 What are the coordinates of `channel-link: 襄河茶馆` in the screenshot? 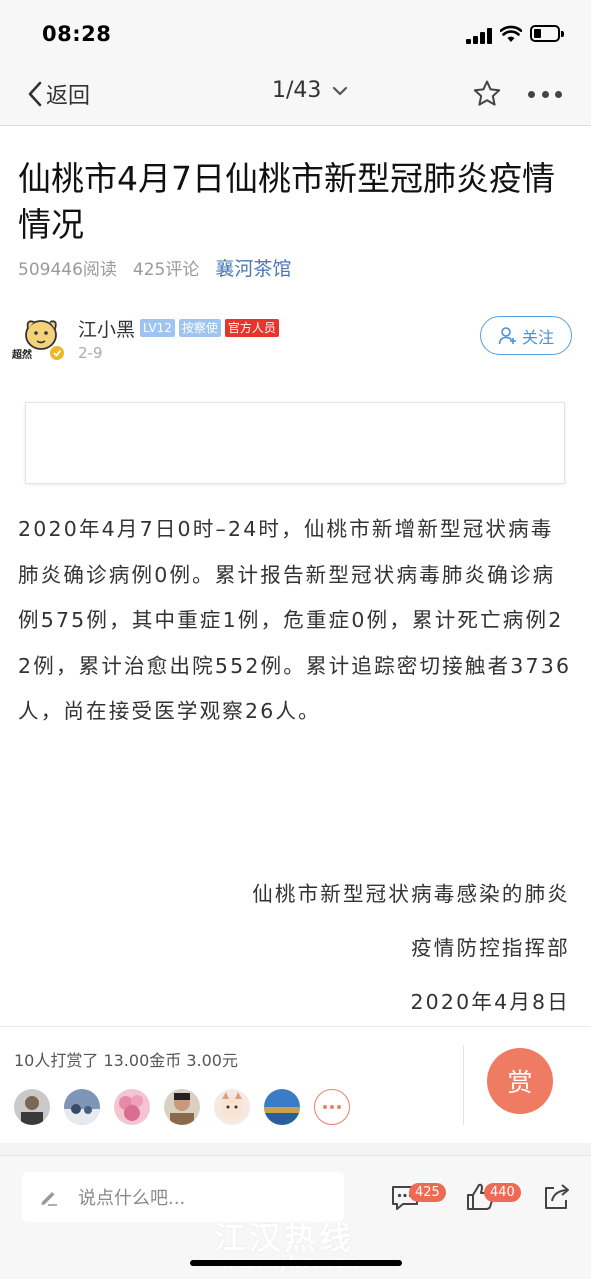 It's located at (253, 267).